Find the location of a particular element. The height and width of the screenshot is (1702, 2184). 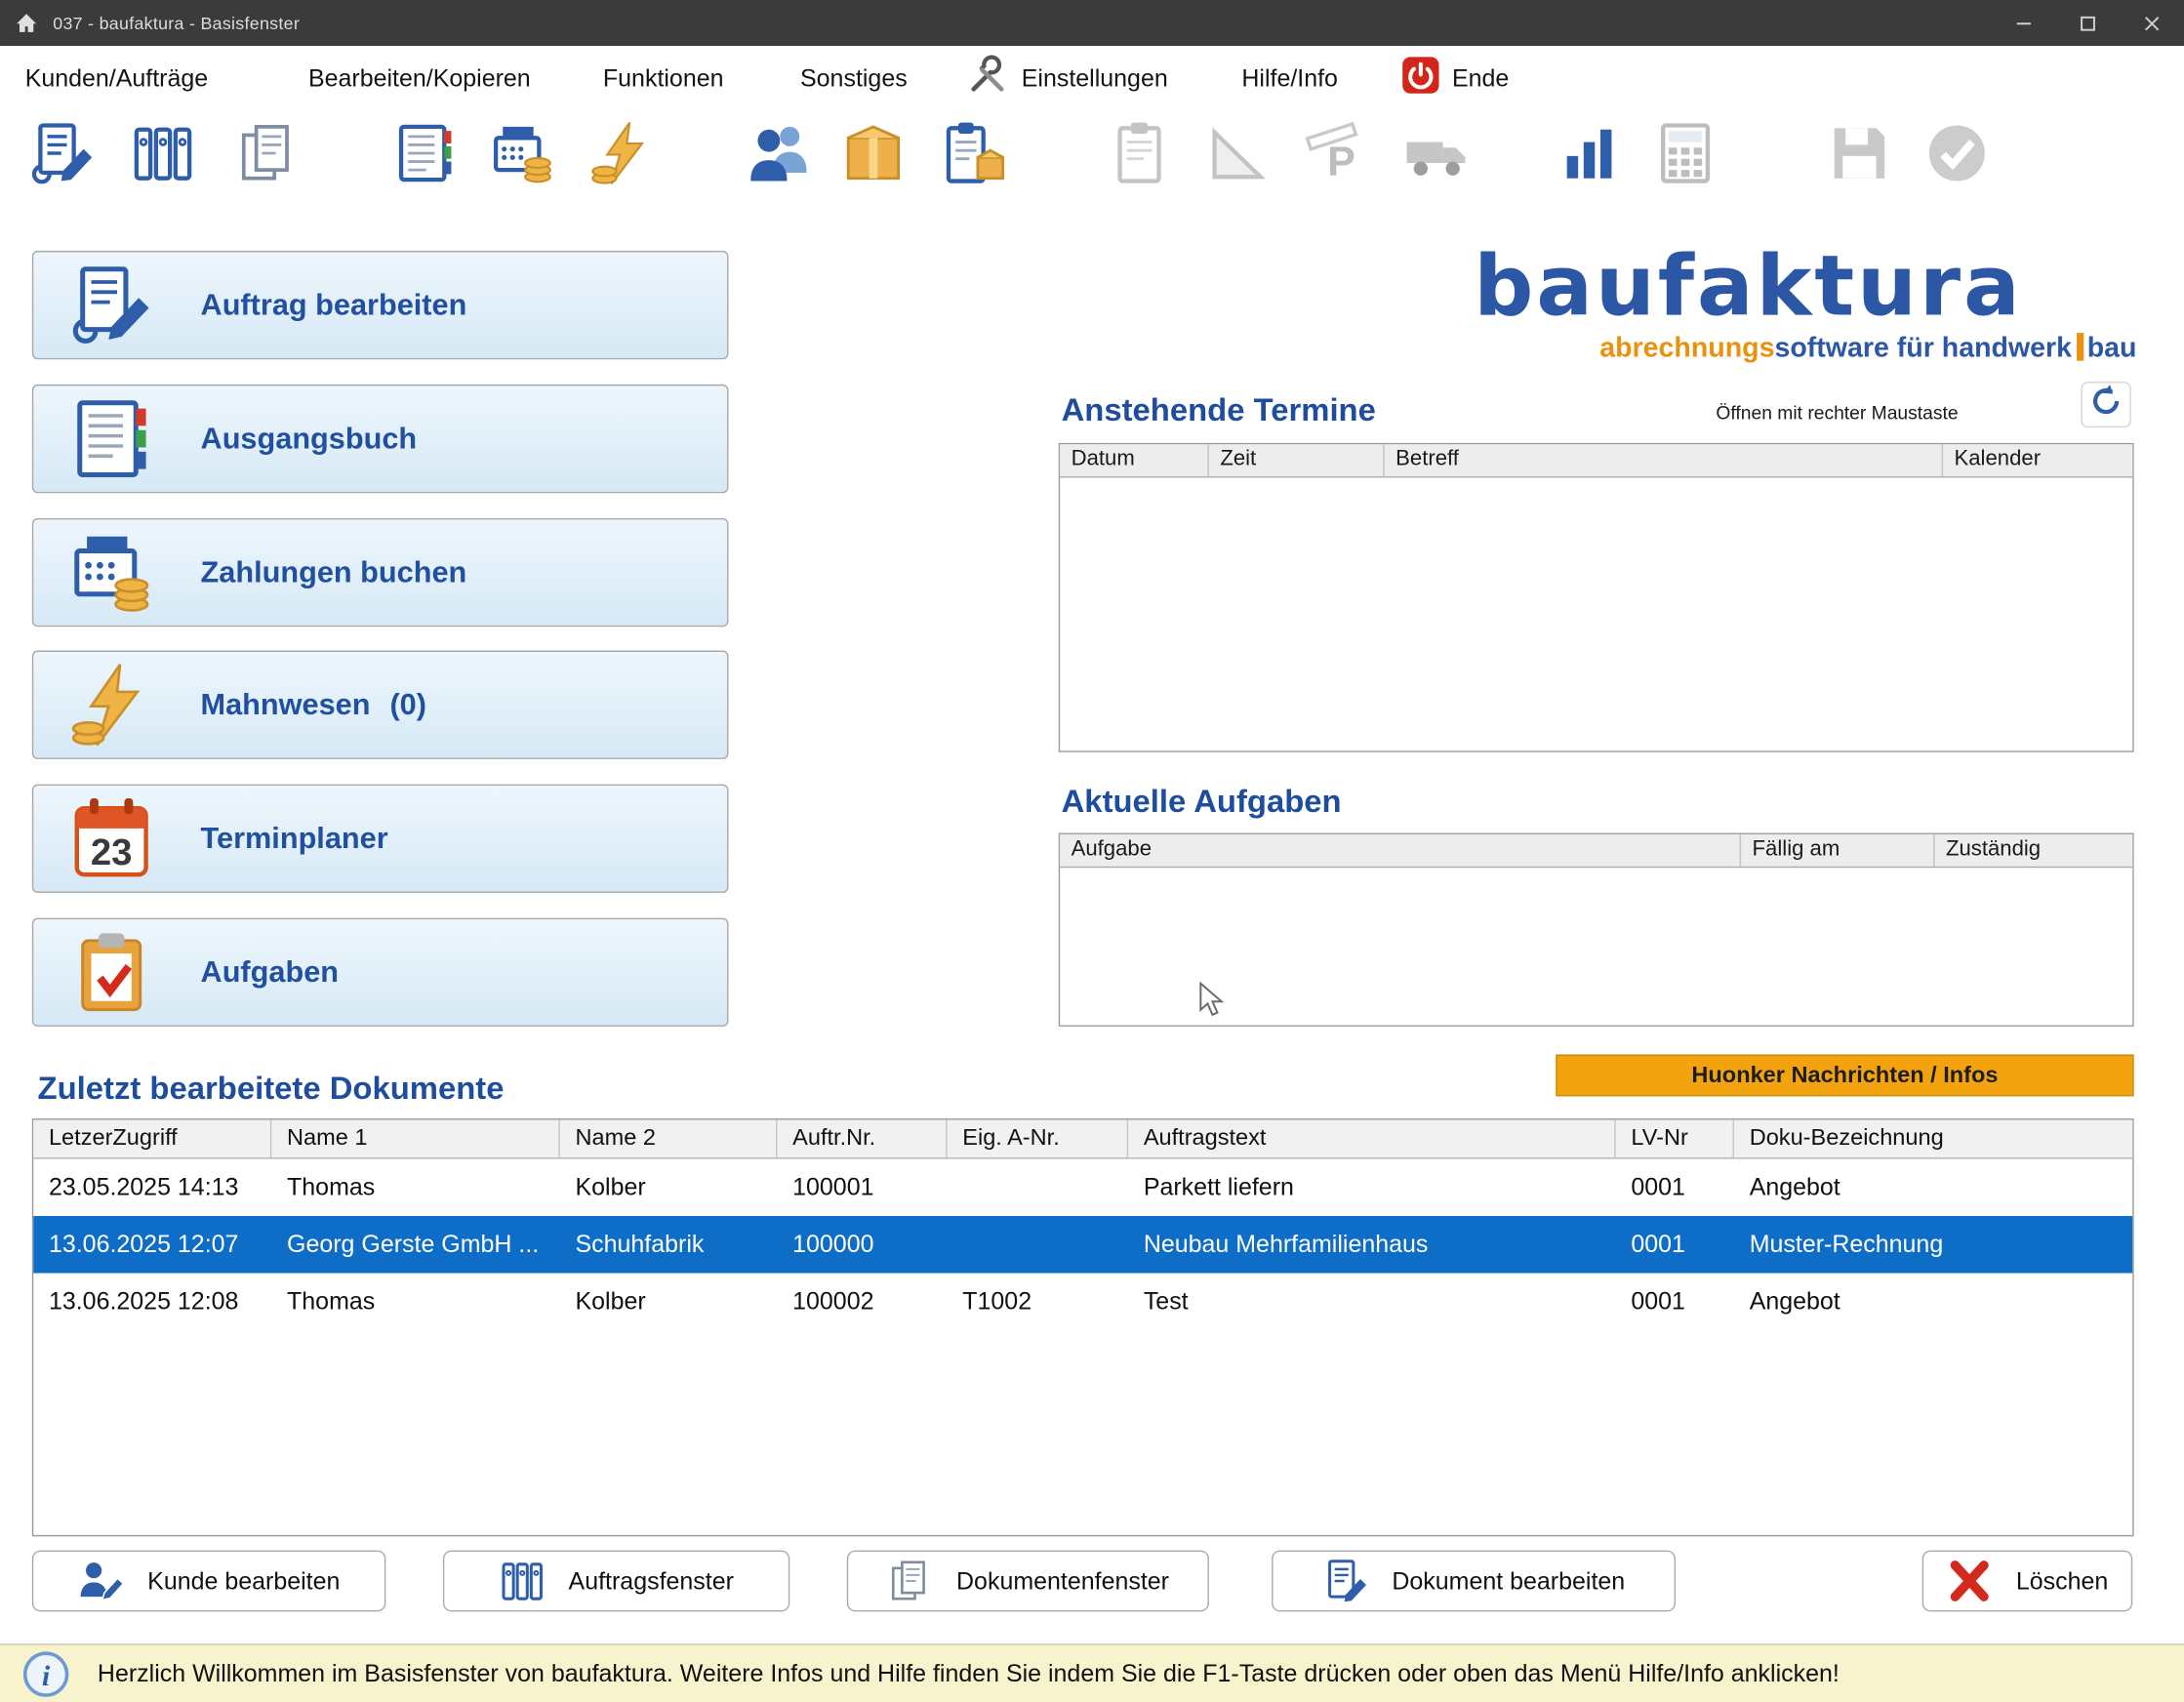

refresh-icon is located at coordinates (2106, 405).